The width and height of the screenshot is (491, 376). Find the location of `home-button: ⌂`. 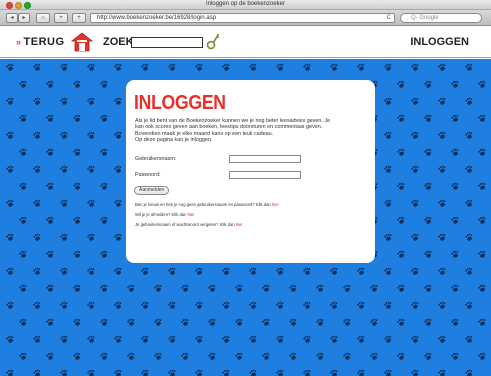

home-button: ⌂ is located at coordinates (43, 18).